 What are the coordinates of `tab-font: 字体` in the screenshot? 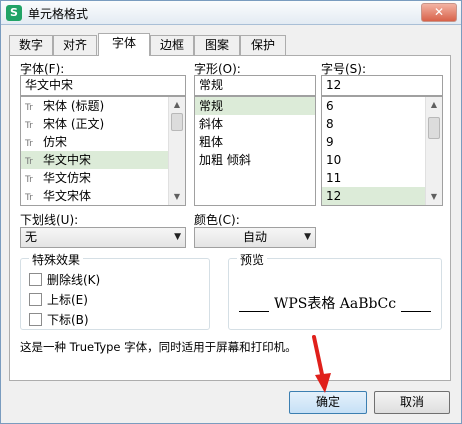 It's located at (124, 44).